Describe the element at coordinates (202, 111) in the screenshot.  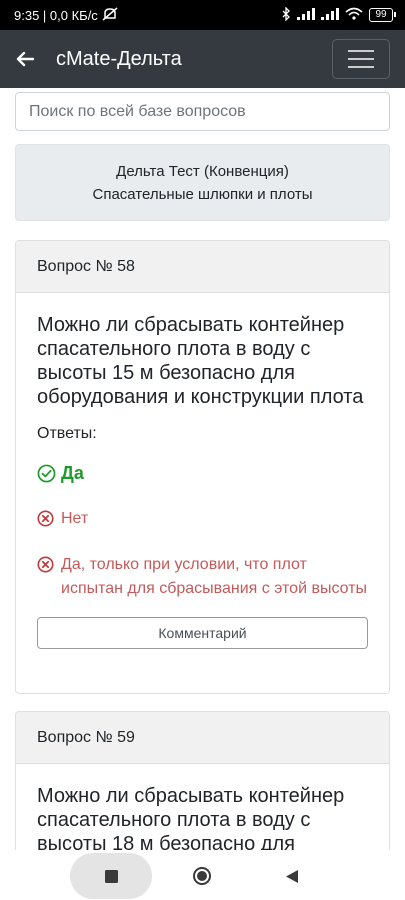
I see `search-input` at that location.